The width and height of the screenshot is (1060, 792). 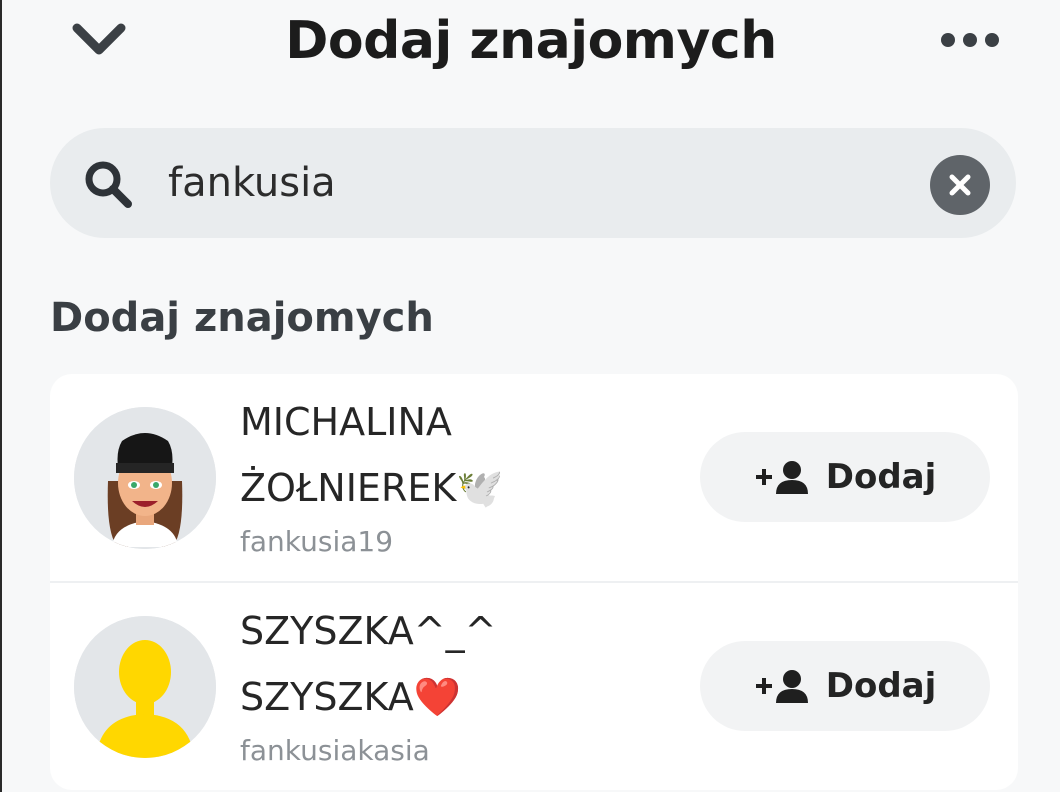 What do you see at coordinates (335, 750) in the screenshot?
I see `username: fankusiakasia` at bounding box center [335, 750].